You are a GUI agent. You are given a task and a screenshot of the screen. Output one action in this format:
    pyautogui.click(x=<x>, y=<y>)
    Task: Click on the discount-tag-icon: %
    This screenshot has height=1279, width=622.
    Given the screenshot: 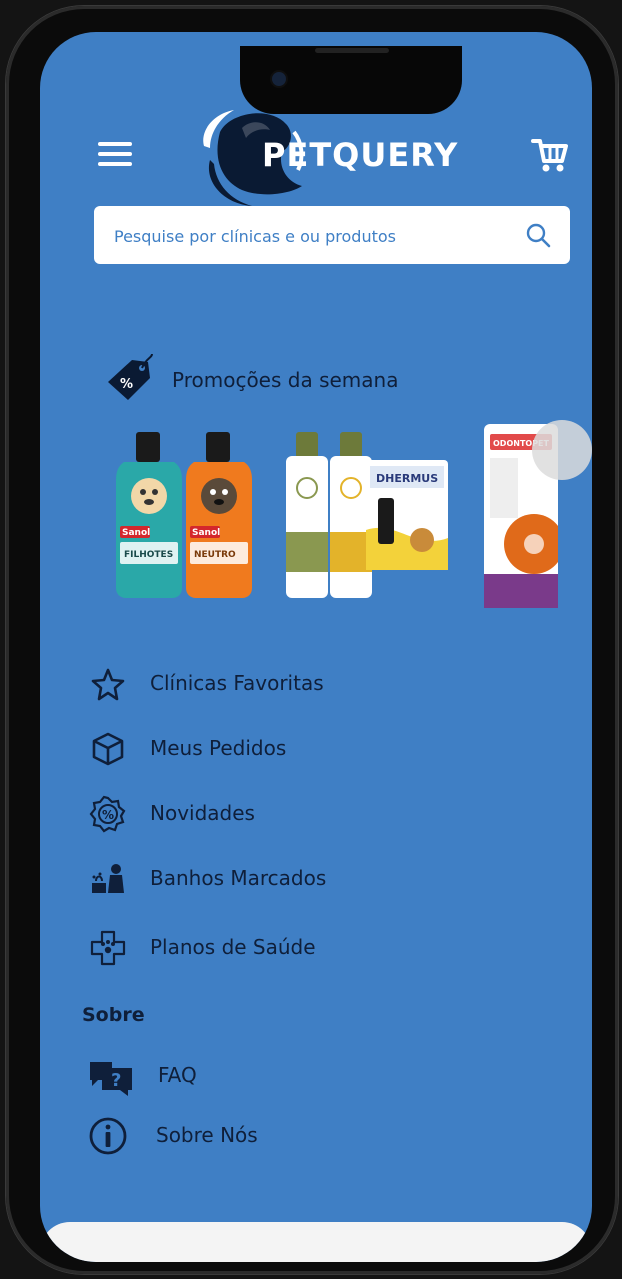 What is the action you would take?
    pyautogui.click(x=130, y=376)
    